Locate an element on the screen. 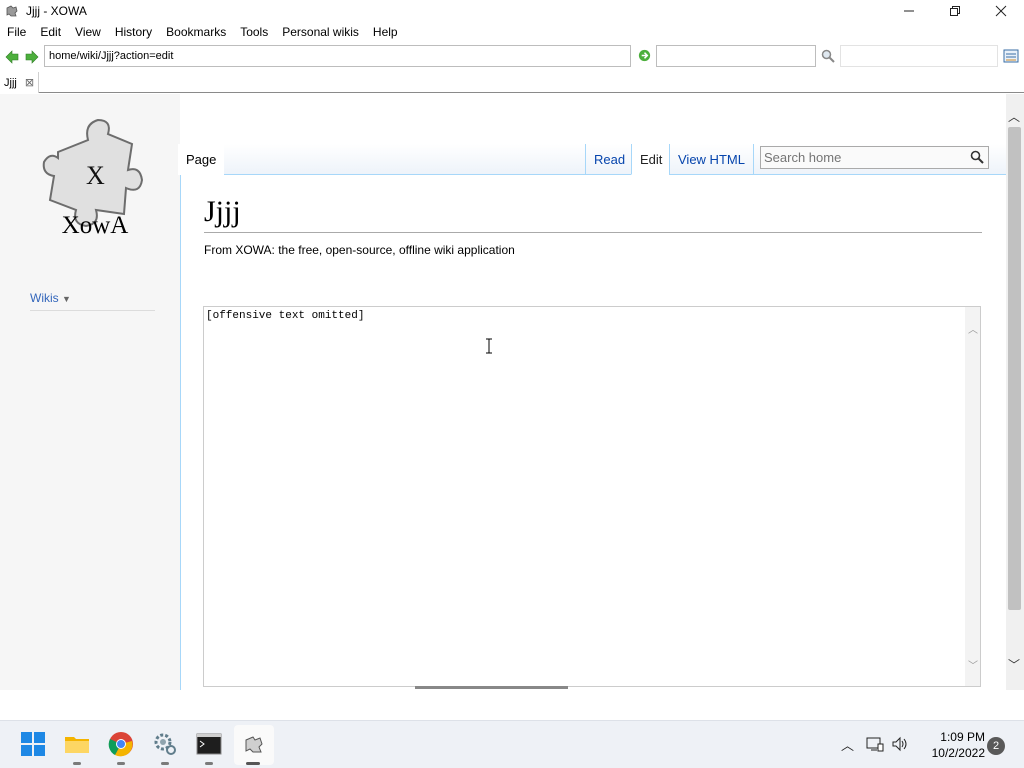  minimize-button is located at coordinates (909, 11).